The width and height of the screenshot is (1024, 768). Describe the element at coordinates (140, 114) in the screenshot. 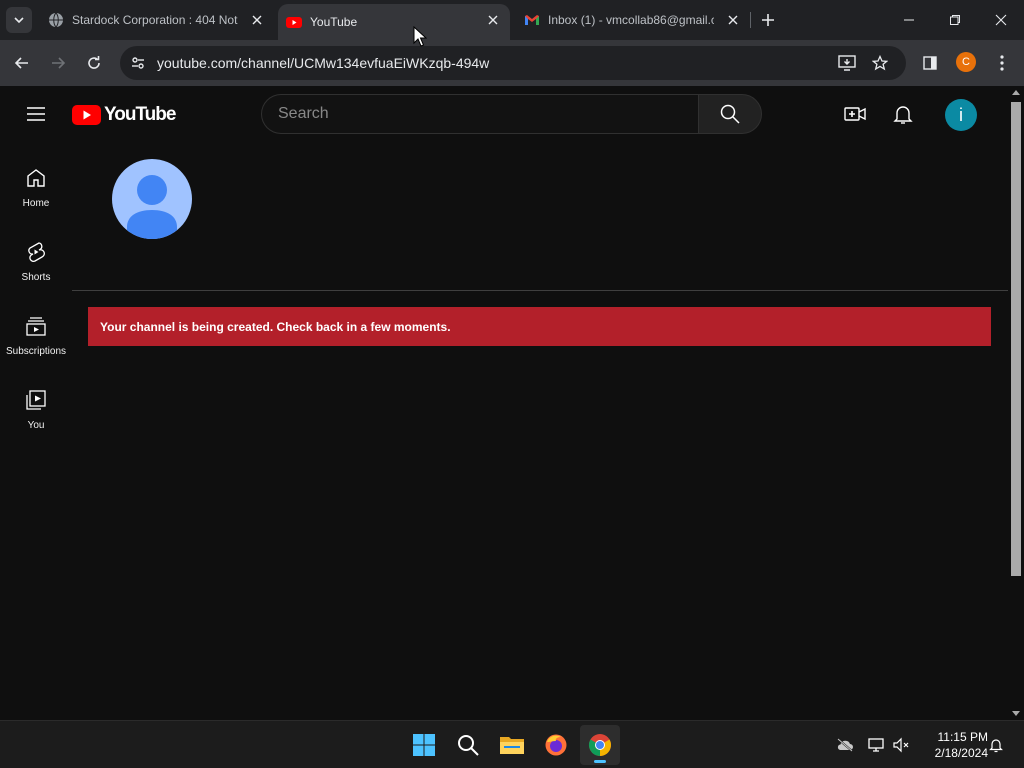

I see `youtube-wordmark: YouTube` at that location.